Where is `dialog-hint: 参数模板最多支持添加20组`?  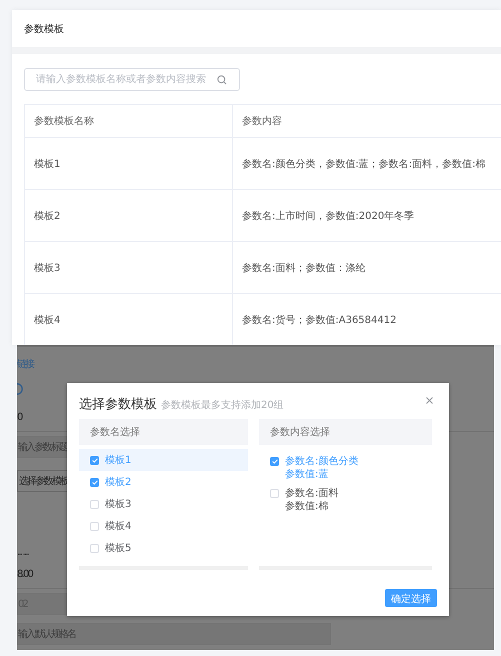 dialog-hint: 参数模板最多支持添加20组 is located at coordinates (222, 405).